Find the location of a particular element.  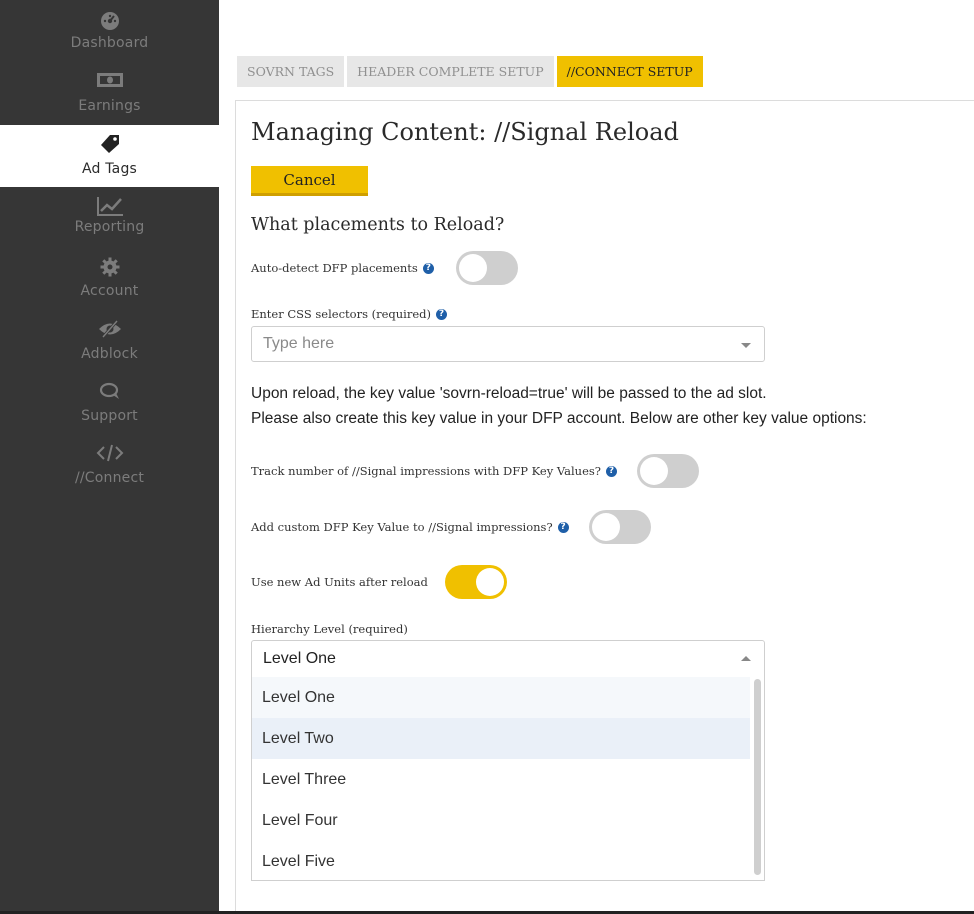

track-impressions-toggle is located at coordinates (668, 471).